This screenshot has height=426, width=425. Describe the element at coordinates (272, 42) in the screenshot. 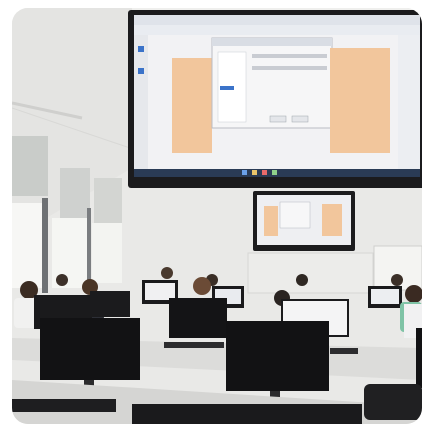

I see `dialog-titlebar` at that location.